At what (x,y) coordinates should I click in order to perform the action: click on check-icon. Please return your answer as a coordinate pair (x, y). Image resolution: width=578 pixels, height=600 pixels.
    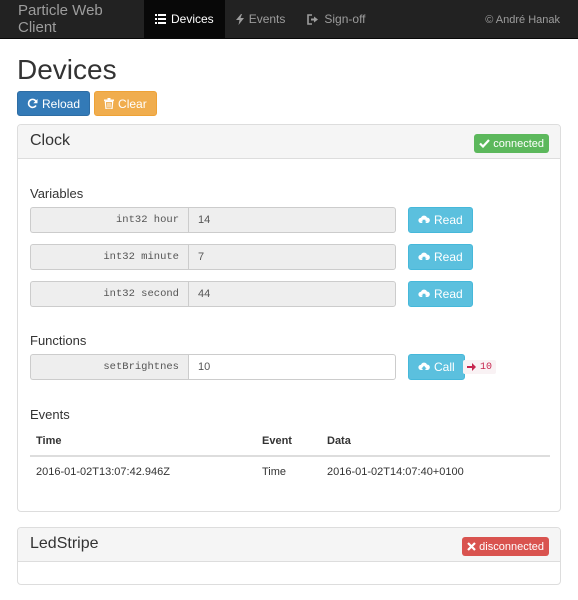
    Looking at the image, I should click on (485, 143).